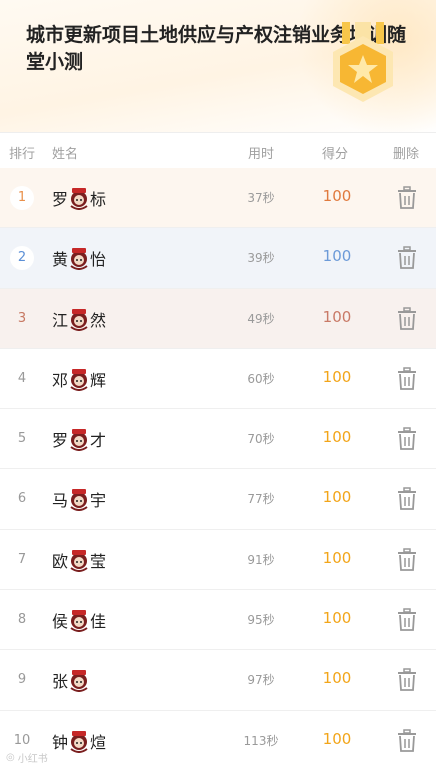 Image resolution: width=436 pixels, height=769 pixels. I want to click on column-header: 排行 姓名 用时 得分 删除, so click(218, 150).